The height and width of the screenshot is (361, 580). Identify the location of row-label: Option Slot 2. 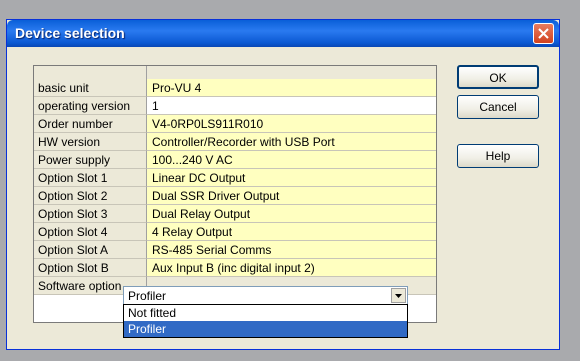
(90, 196).